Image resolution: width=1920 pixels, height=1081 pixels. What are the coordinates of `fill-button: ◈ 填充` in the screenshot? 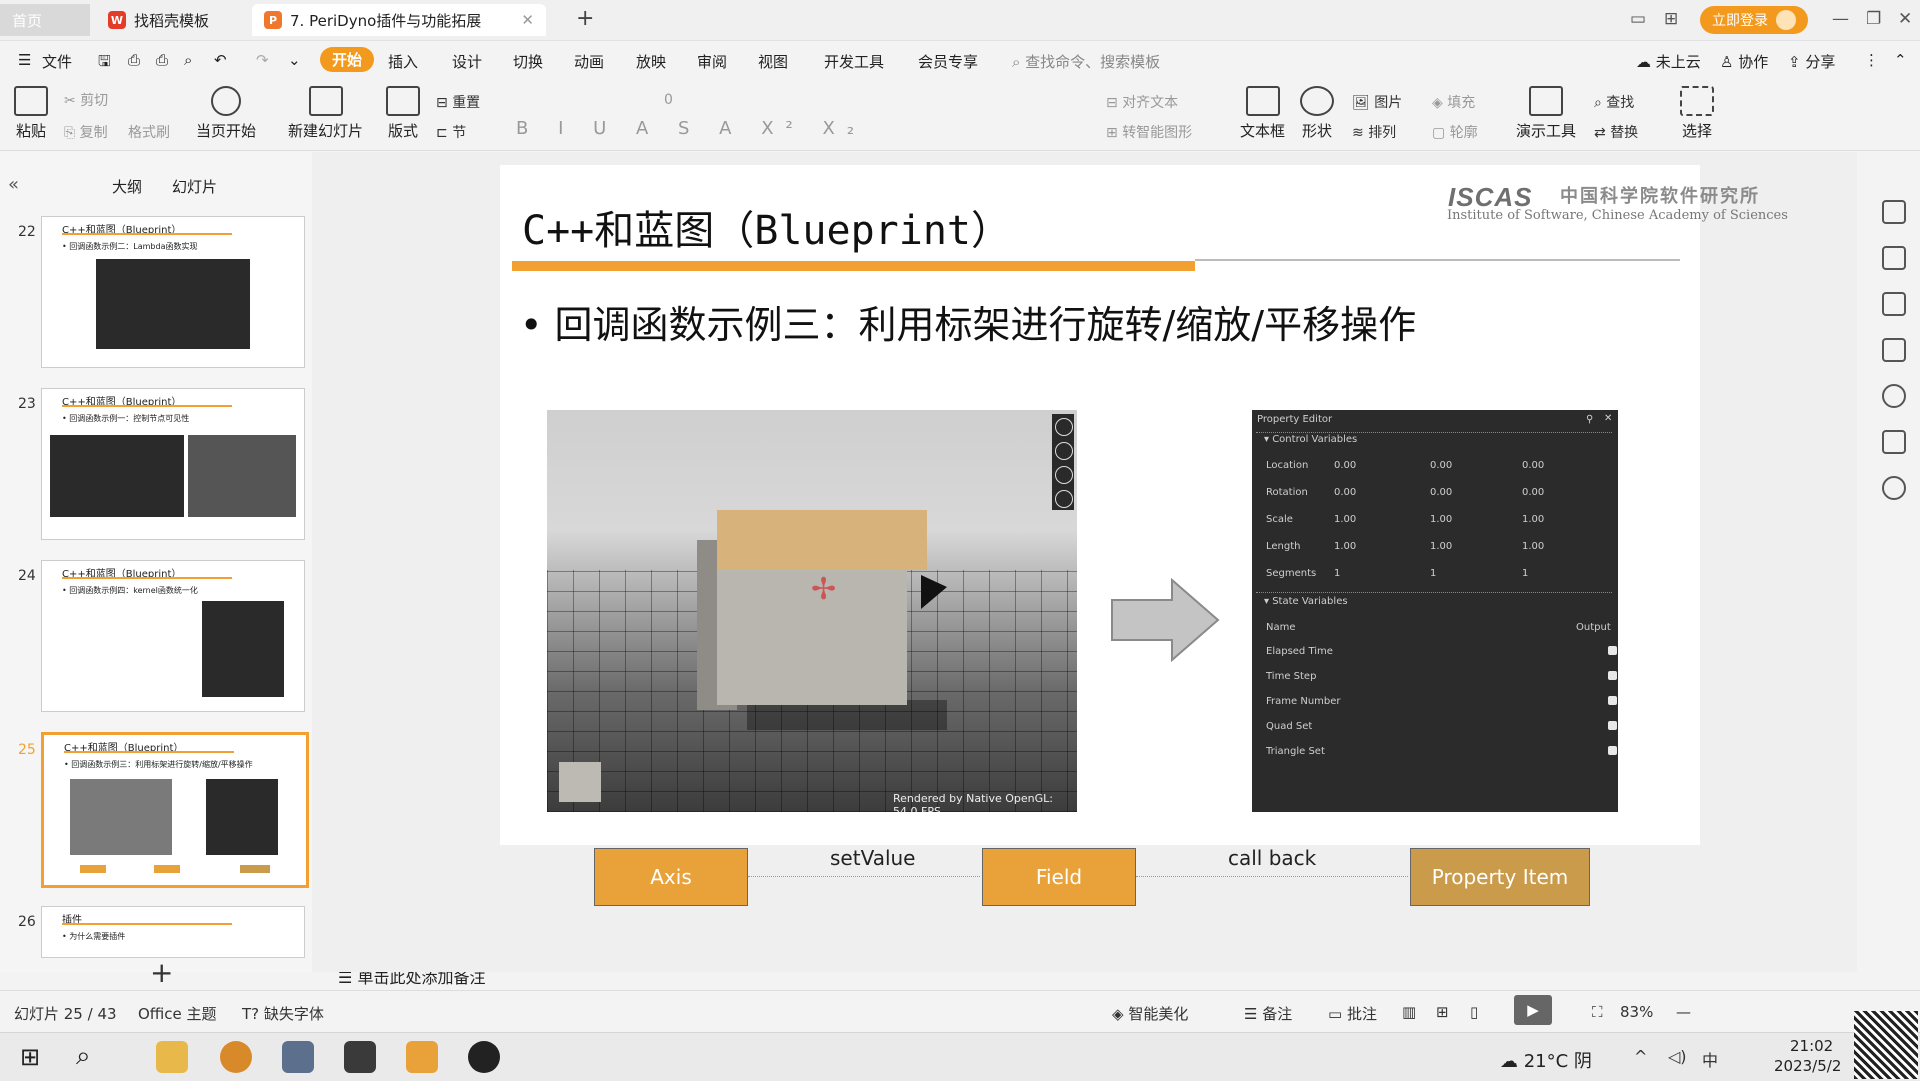 It's located at (1453, 102).